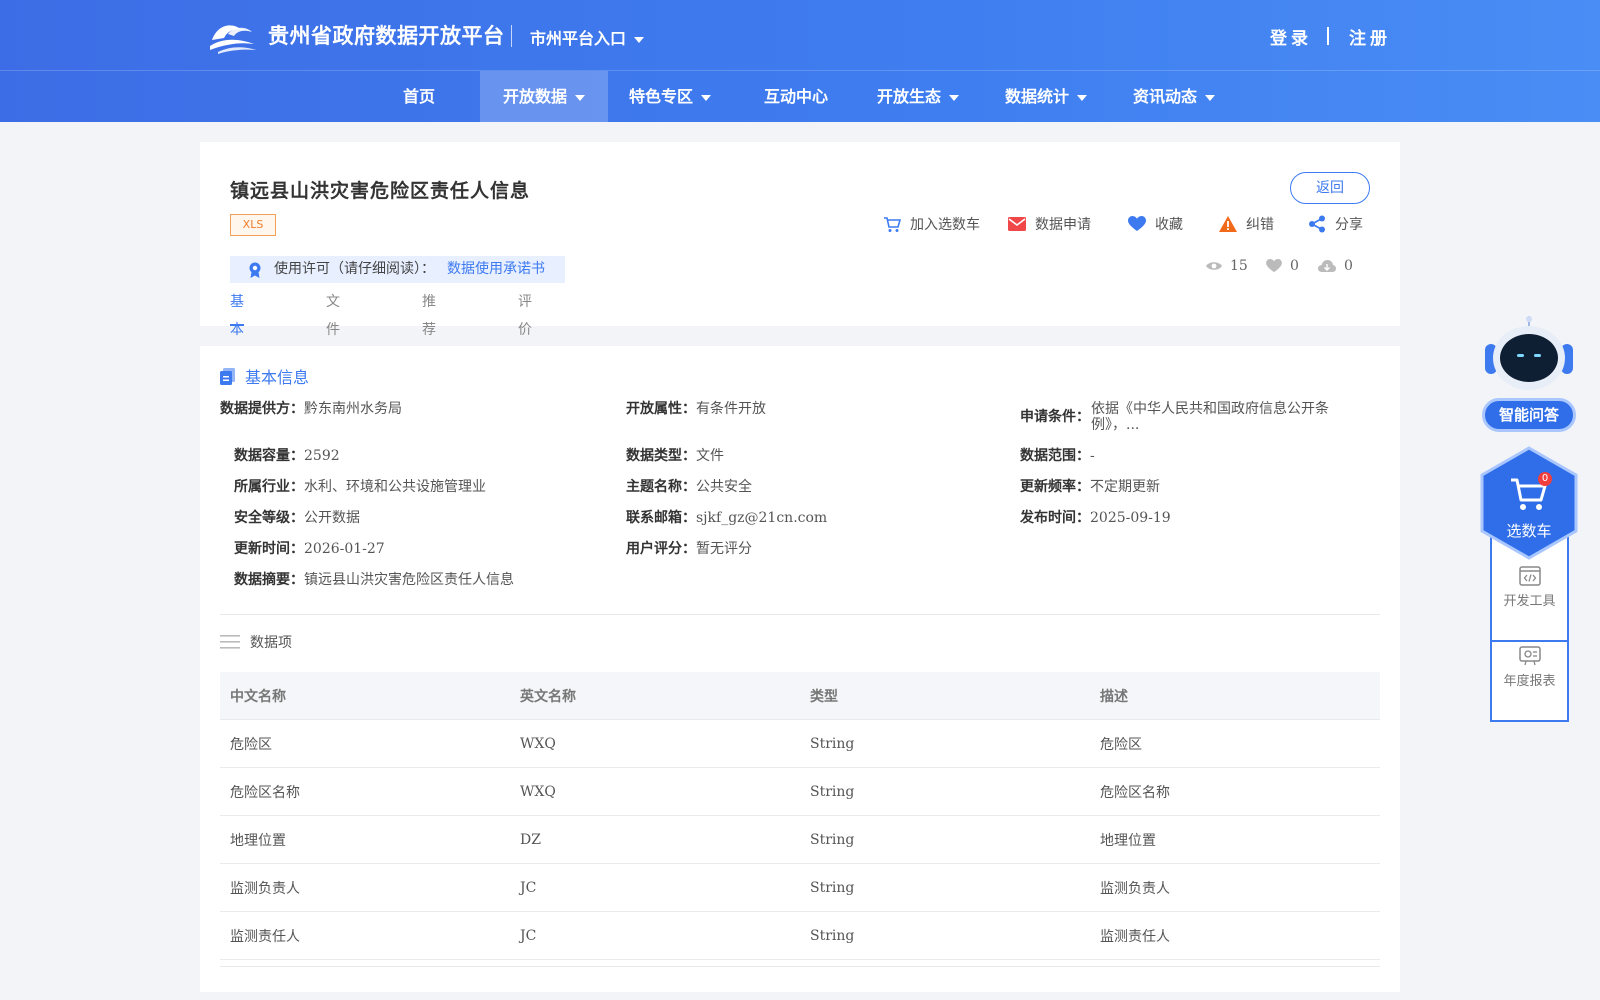  What do you see at coordinates (892, 224) in the screenshot?
I see `cart-icon` at bounding box center [892, 224].